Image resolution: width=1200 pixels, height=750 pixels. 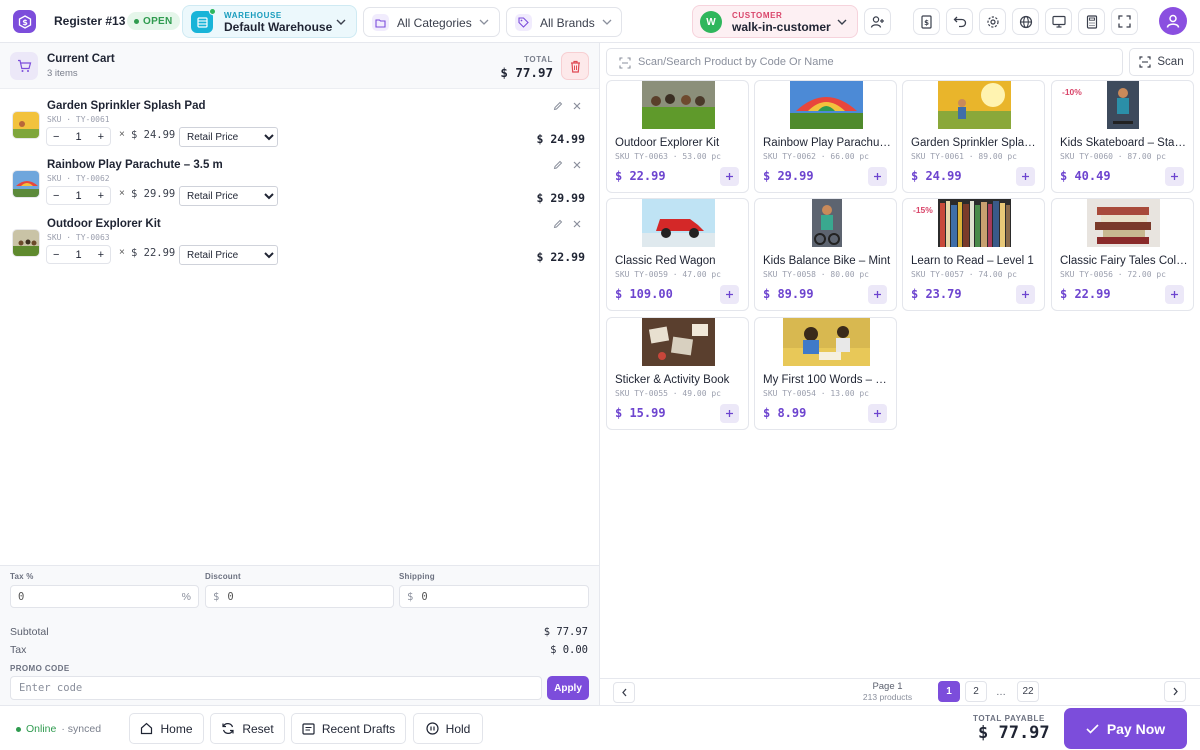 I want to click on undo-button, so click(x=959, y=21).